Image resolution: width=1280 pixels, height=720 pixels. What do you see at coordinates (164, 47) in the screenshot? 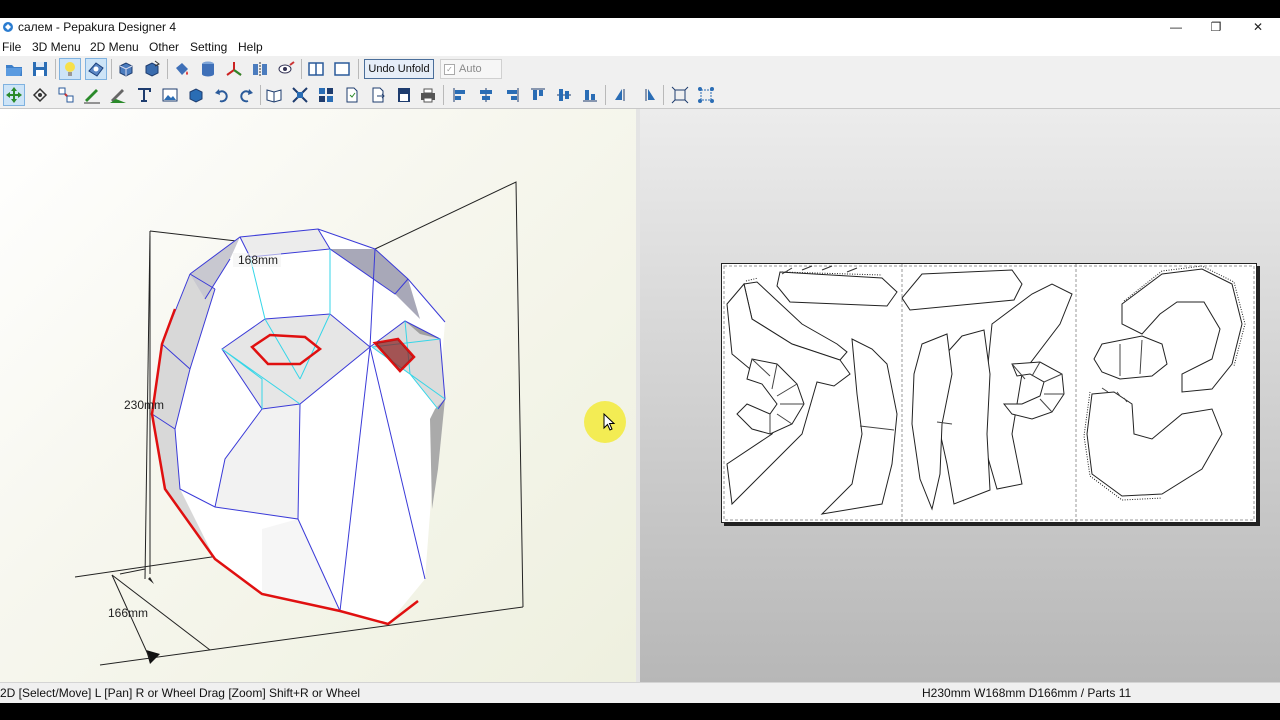
I see `menu-other: Other` at bounding box center [164, 47].